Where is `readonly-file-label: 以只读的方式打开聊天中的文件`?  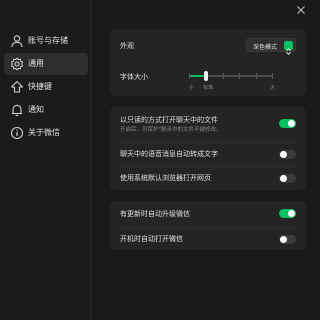 readonly-file-label: 以只读的方式打开聊天中的文件 is located at coordinates (169, 120).